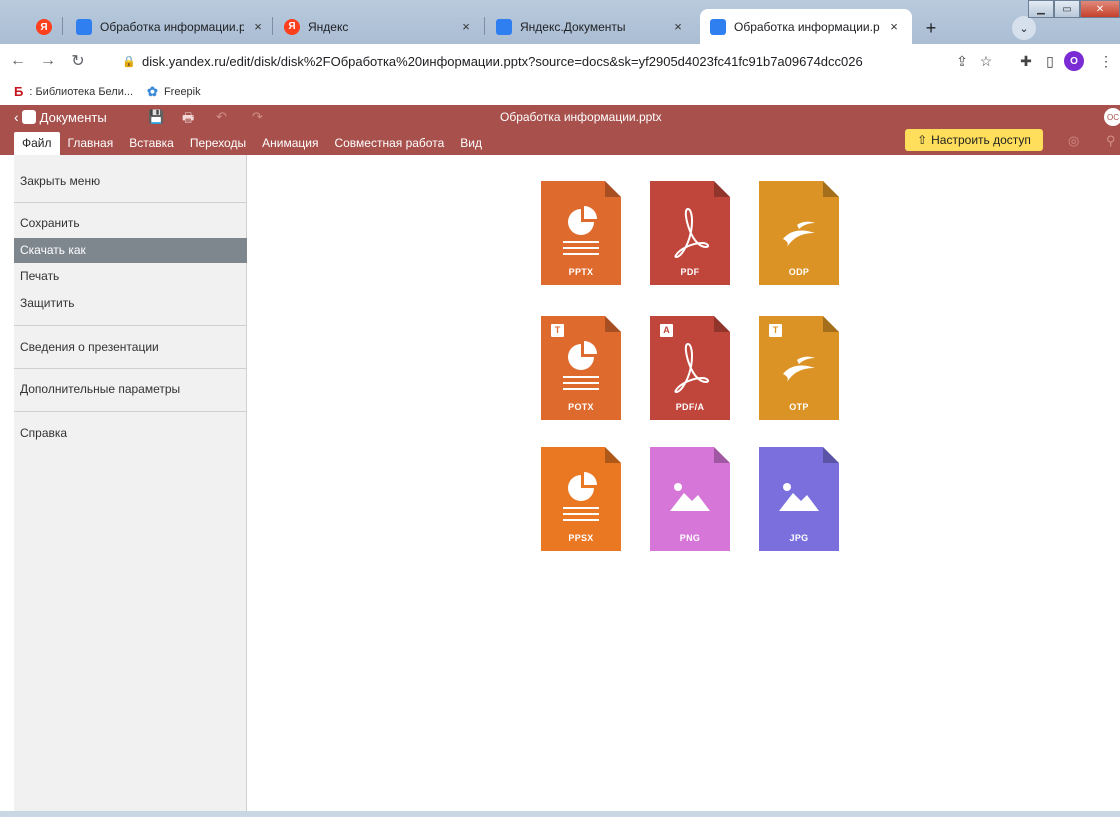  What do you see at coordinates (1024, 28) in the screenshot?
I see `tab-search-chevron-icon: ⌄` at bounding box center [1024, 28].